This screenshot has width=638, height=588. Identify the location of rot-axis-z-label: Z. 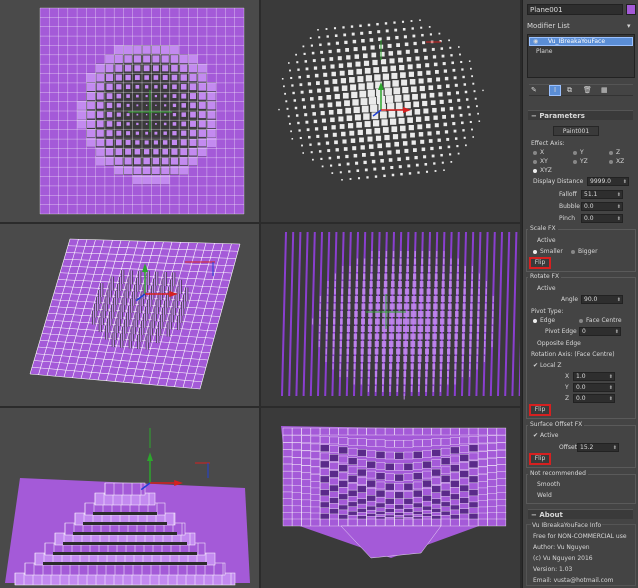
(567, 398).